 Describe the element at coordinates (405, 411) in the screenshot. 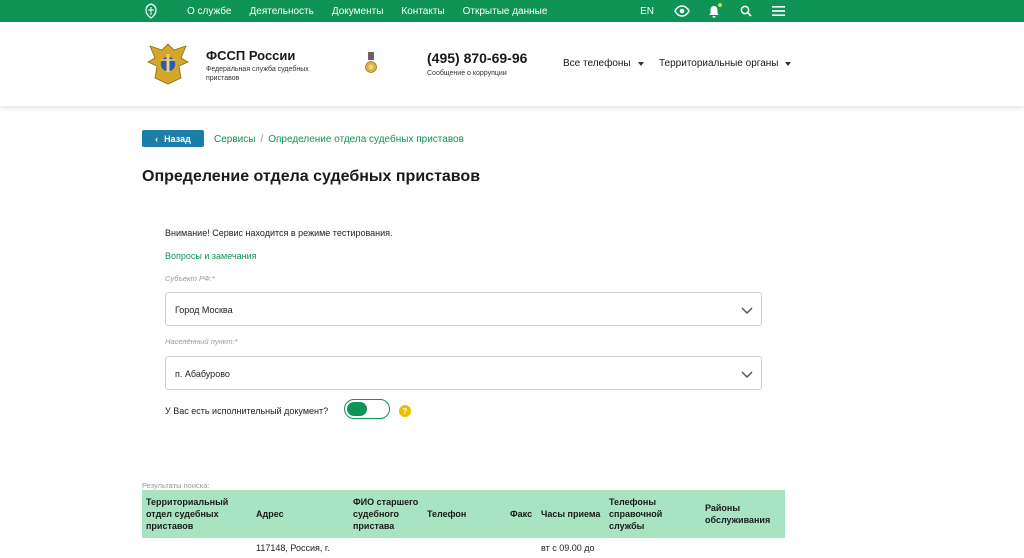

I see `help-icon: ?` at that location.